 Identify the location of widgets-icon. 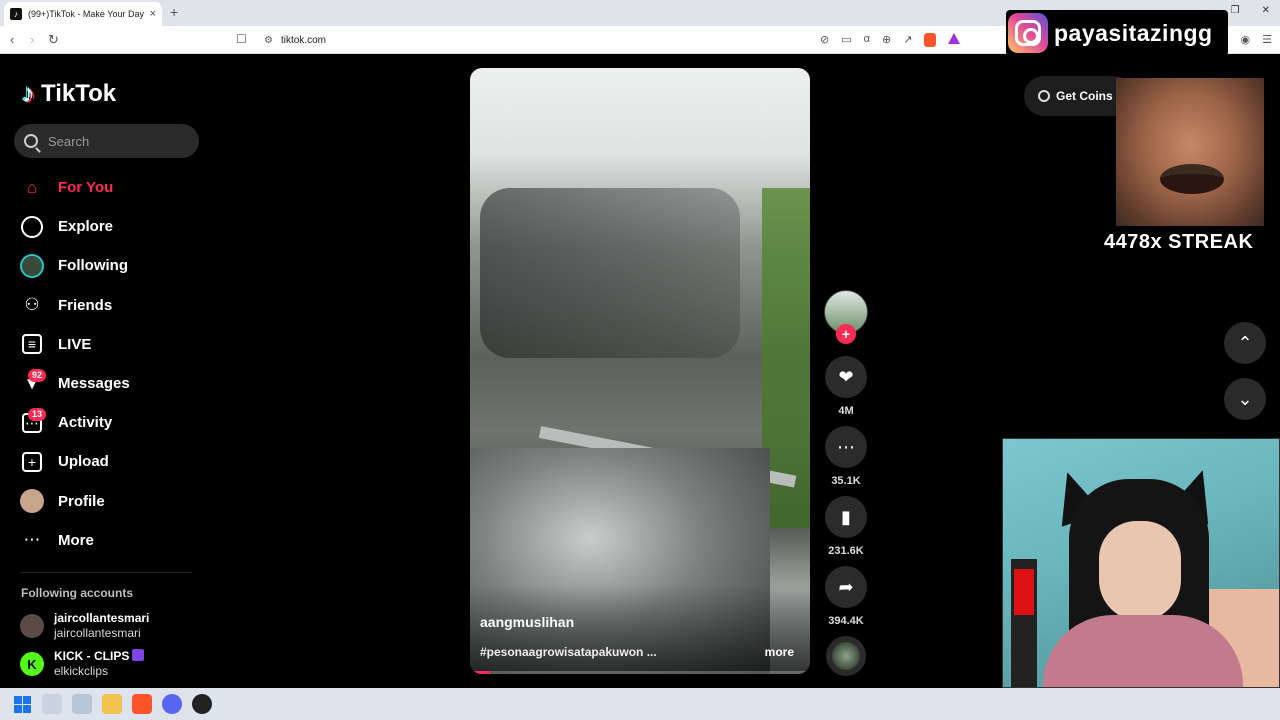
(82, 704).